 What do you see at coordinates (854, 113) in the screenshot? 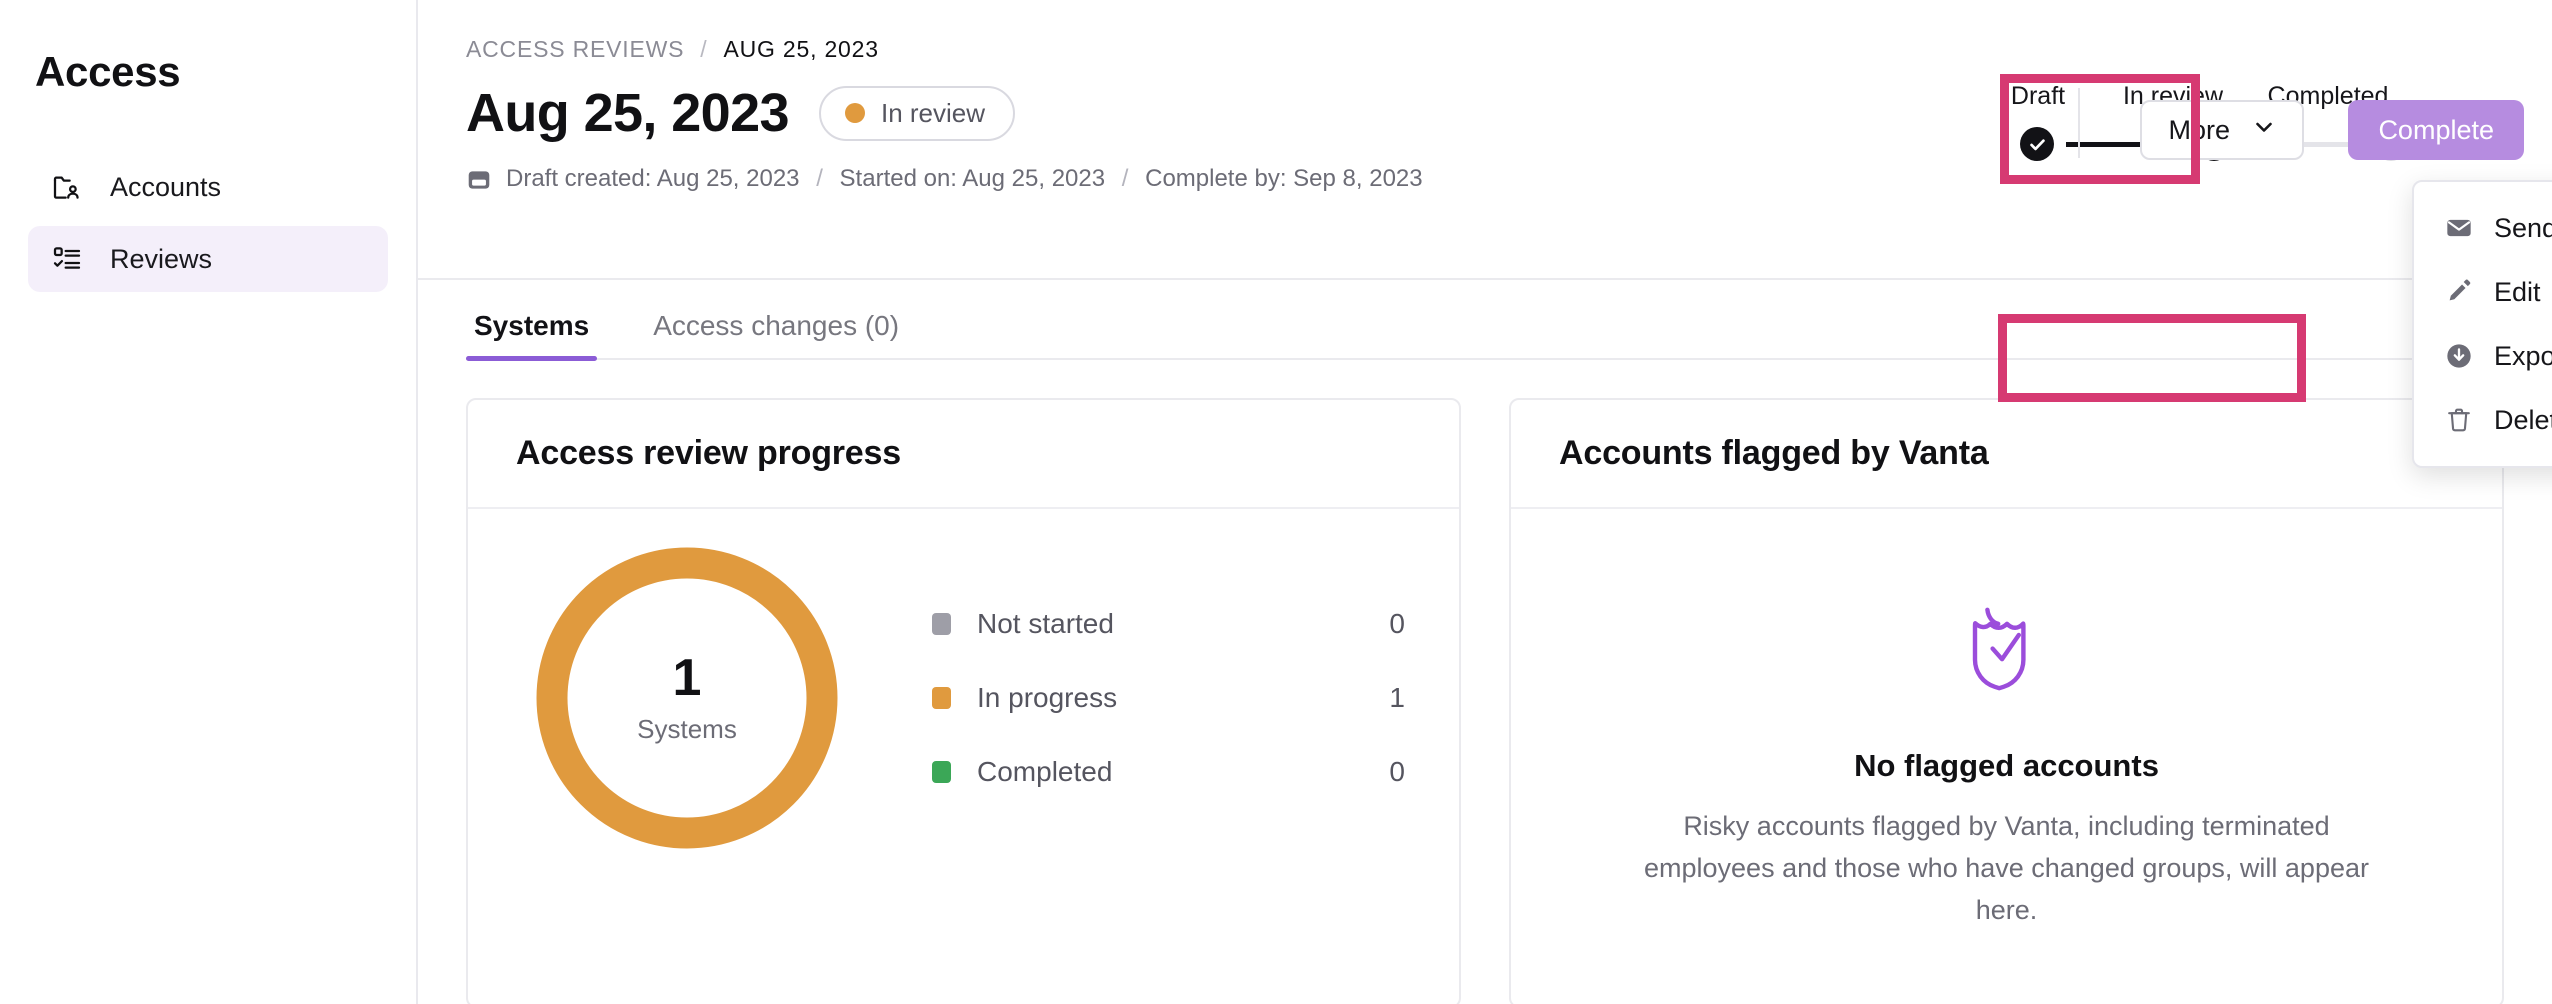
I see `status-dot-icon` at bounding box center [854, 113].